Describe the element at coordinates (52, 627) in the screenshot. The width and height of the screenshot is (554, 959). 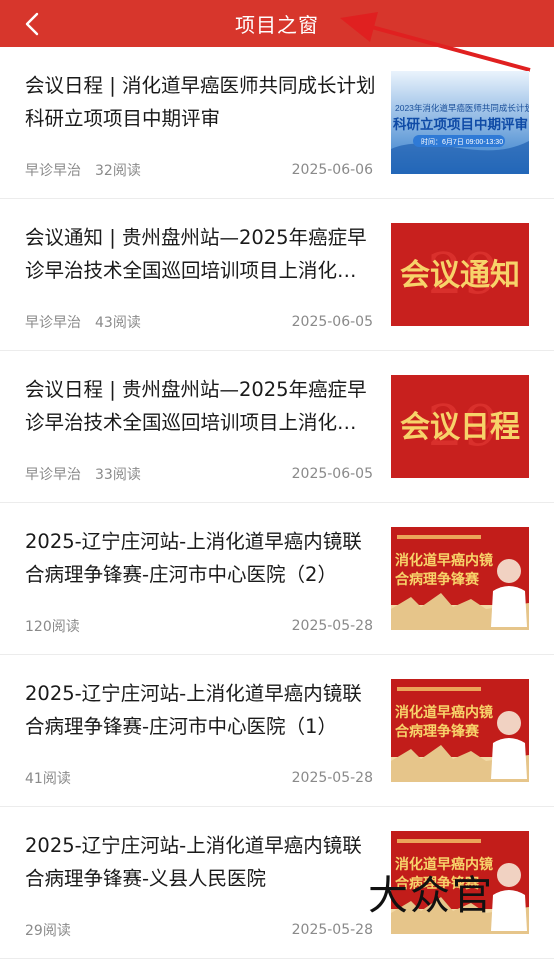
I see `article-read-count: 120阅读` at that location.